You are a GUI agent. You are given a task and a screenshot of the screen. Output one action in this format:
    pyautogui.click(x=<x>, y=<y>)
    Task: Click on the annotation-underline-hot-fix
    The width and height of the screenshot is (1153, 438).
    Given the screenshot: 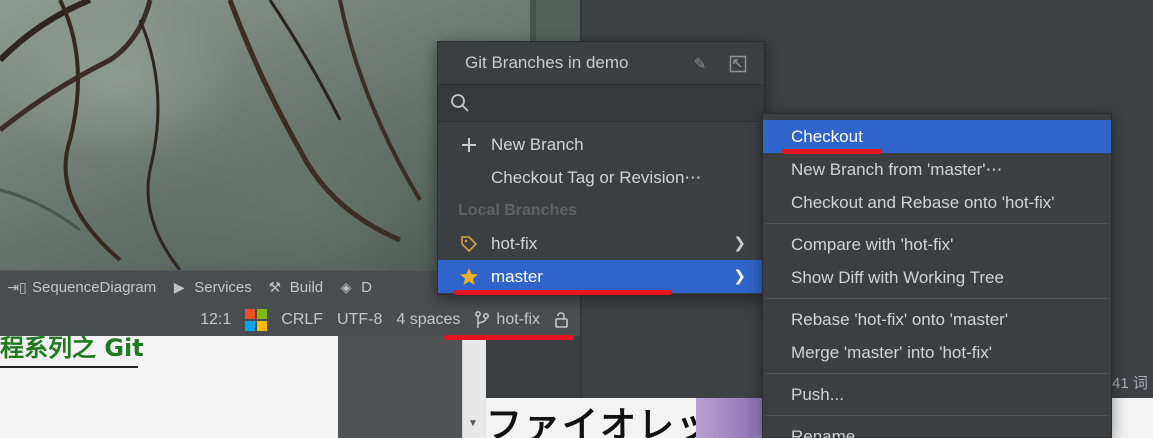 What is the action you would take?
    pyautogui.click(x=509, y=337)
    